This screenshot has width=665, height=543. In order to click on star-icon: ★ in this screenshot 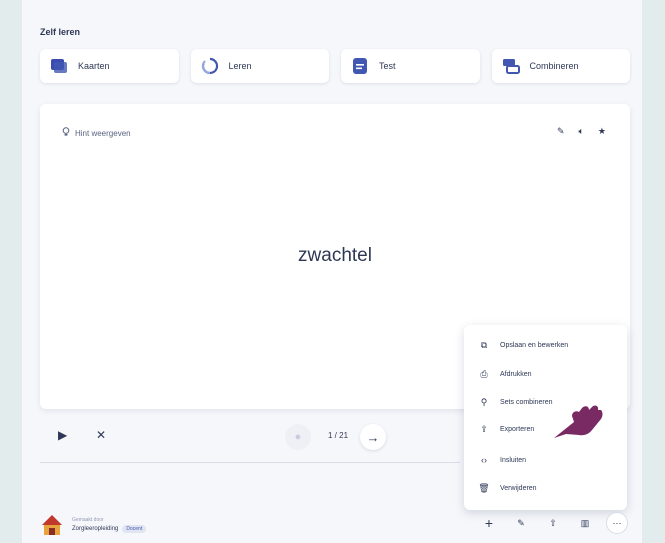, I will do `click(602, 131)`.